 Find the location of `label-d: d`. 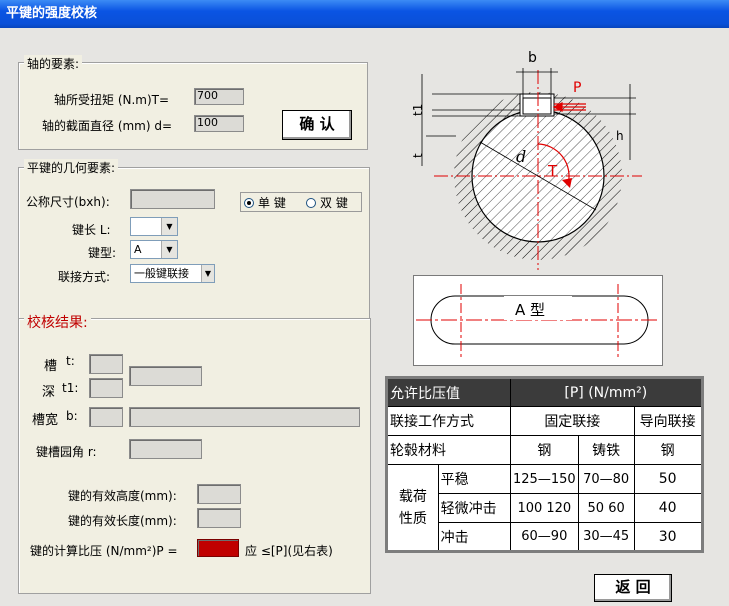

label-d: d is located at coordinates (521, 156).